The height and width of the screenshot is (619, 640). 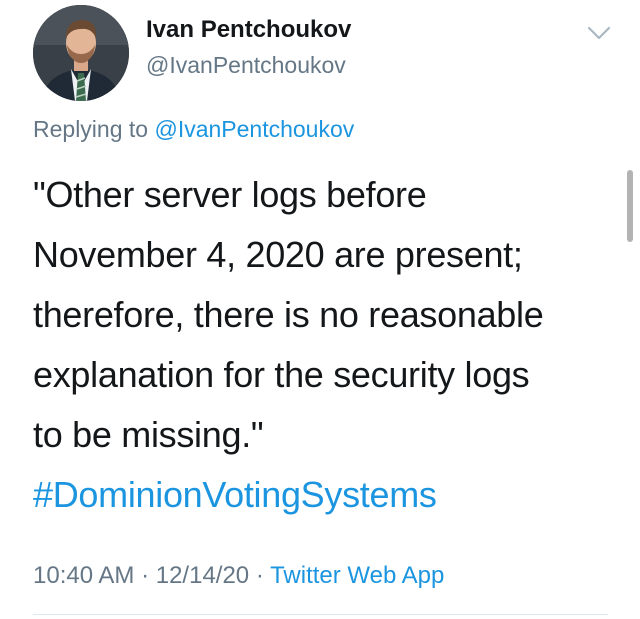 I want to click on avatar, so click(x=81, y=53).